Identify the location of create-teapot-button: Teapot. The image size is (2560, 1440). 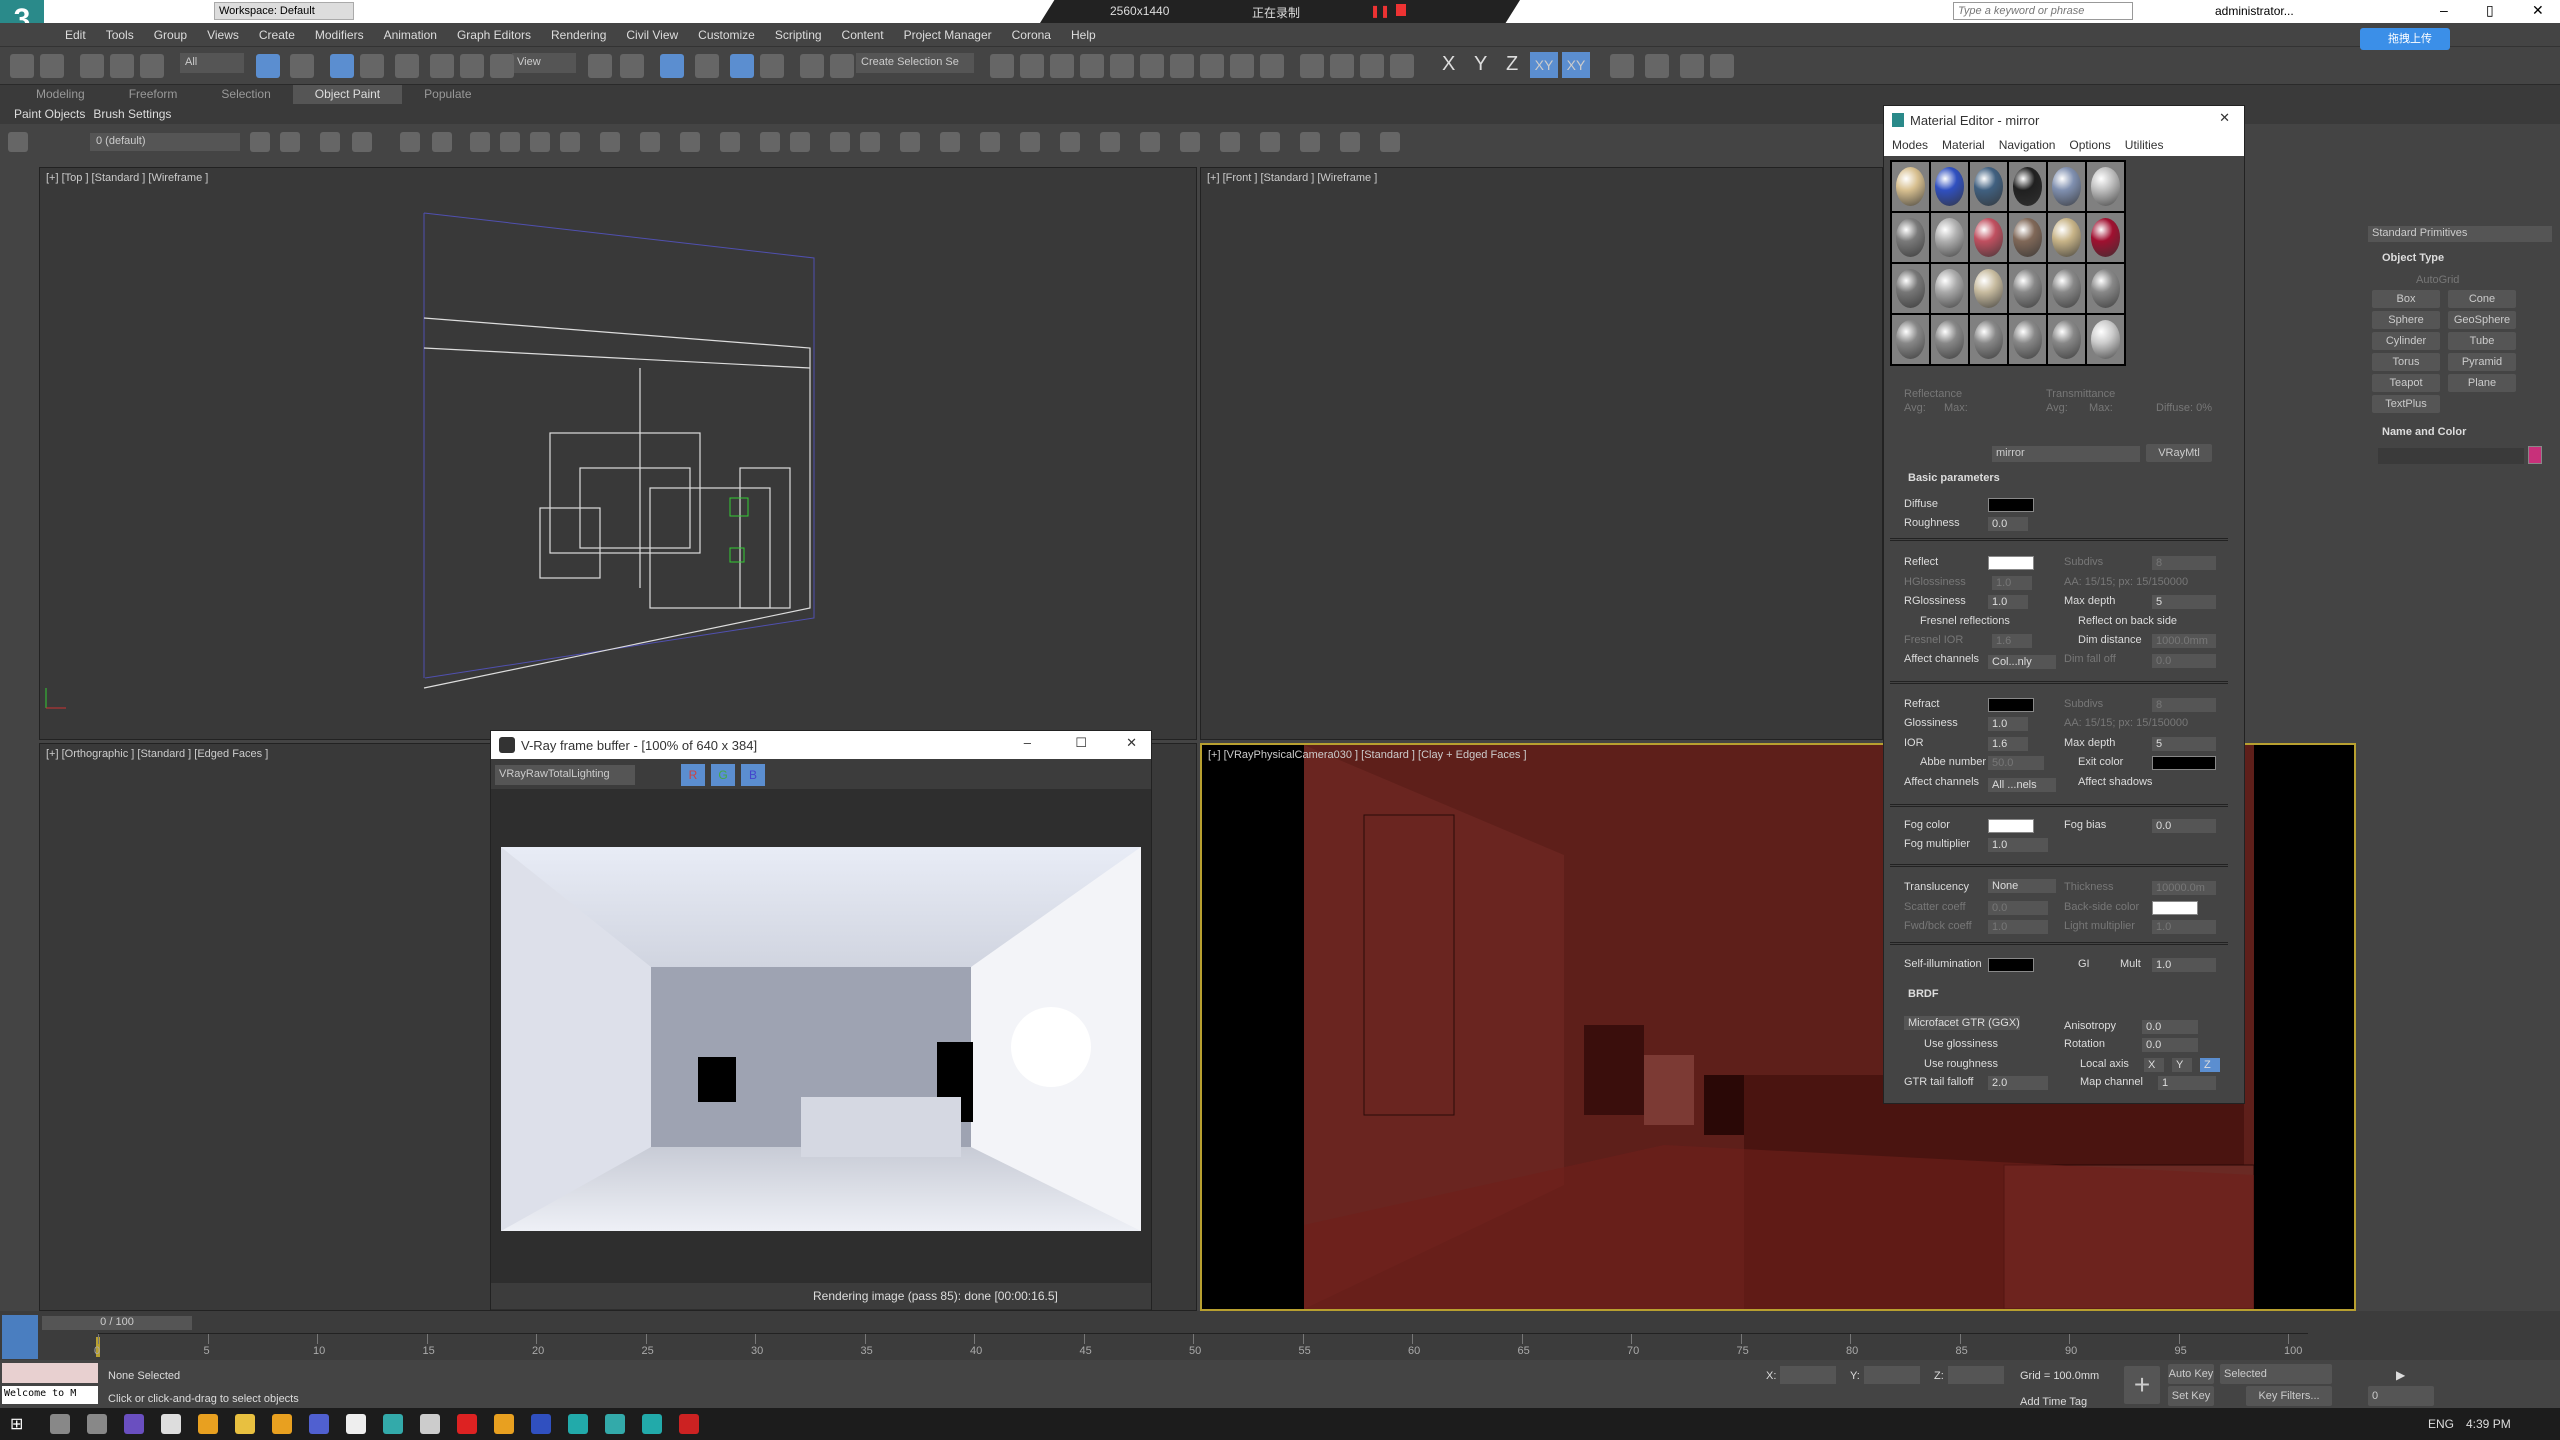
(2406, 383).